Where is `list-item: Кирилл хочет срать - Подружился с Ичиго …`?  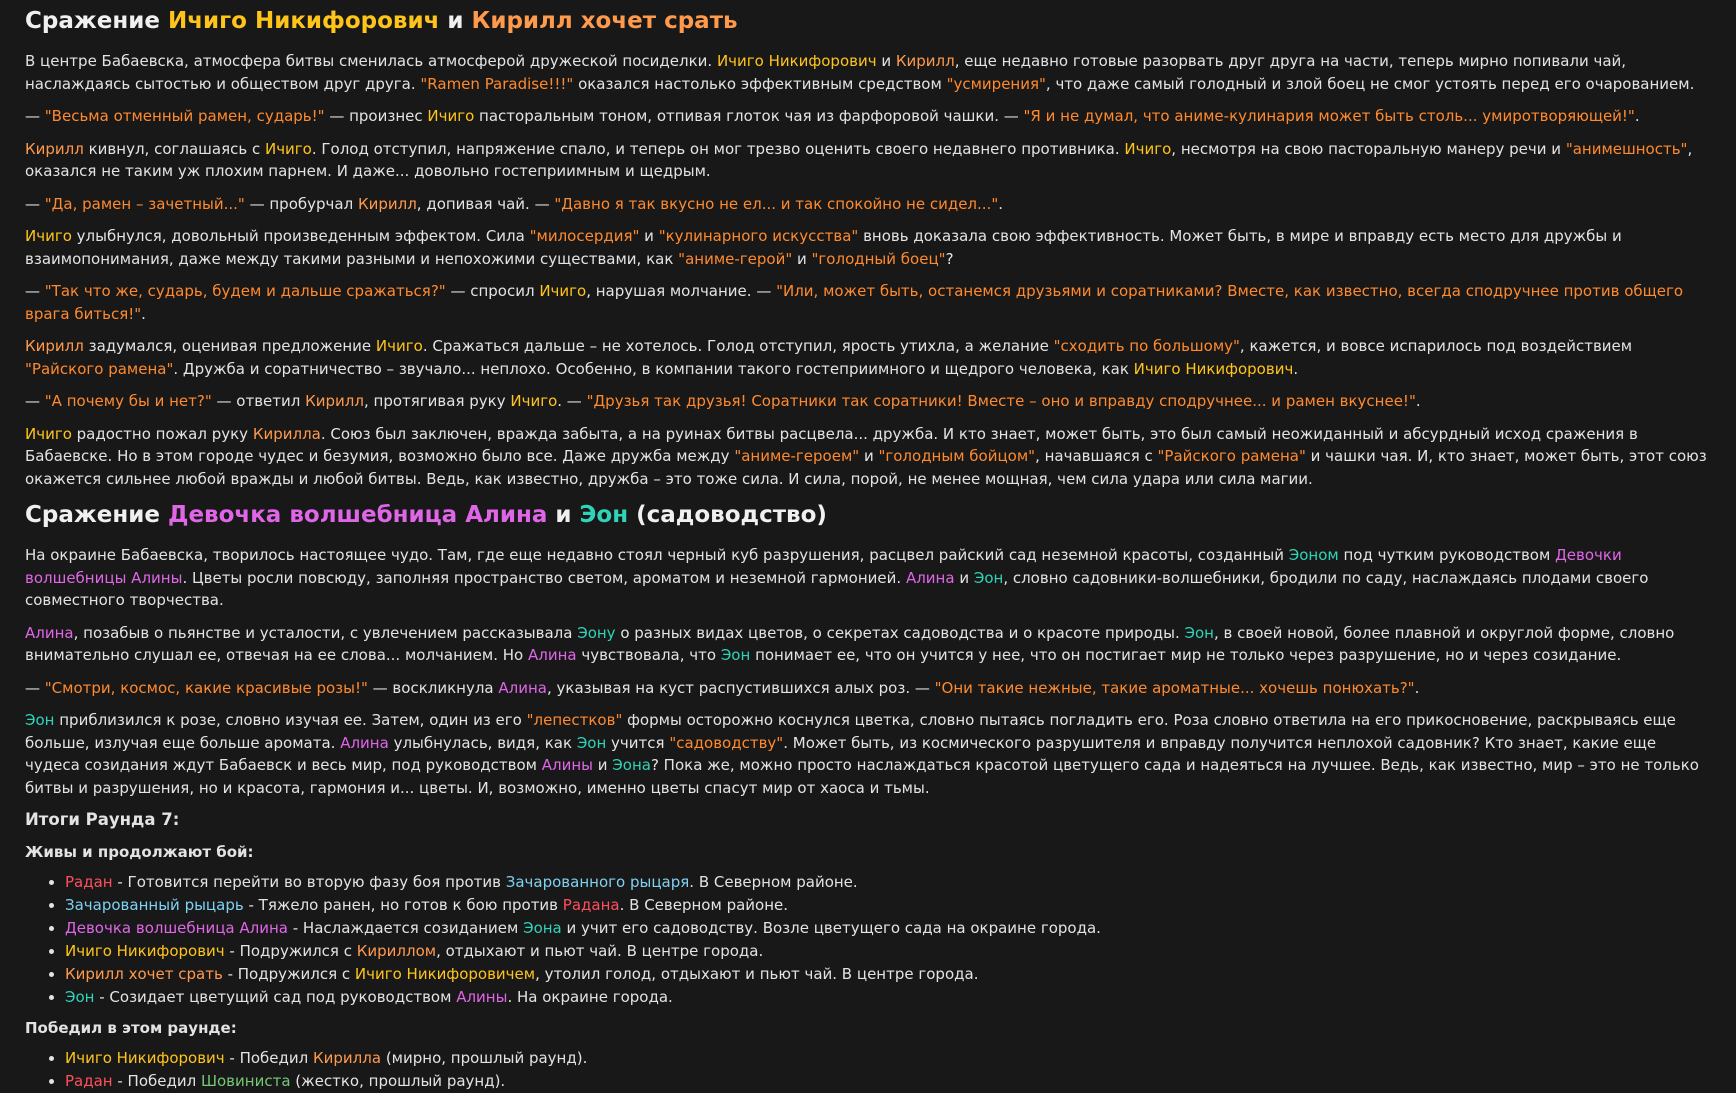 list-item: Кирилл хочет срать - Подружился с Ичиго … is located at coordinates (888, 974).